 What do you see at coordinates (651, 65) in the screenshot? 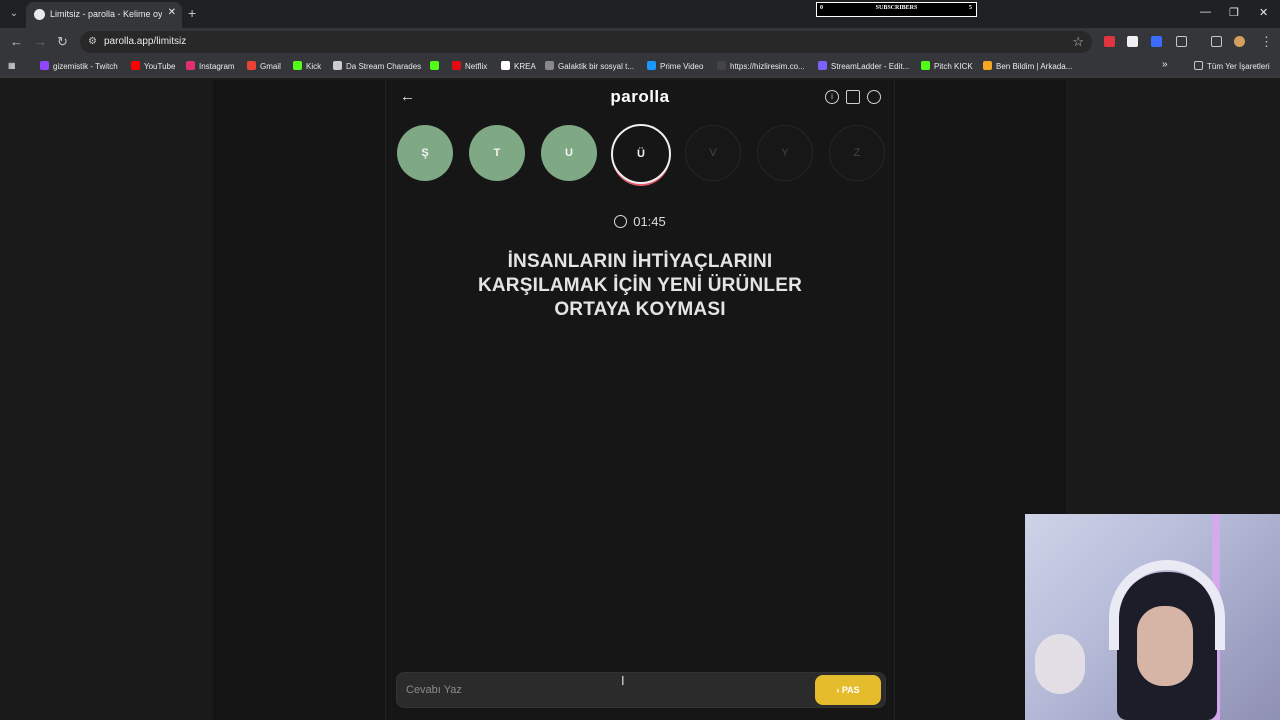
I see `prime-video-icon` at bounding box center [651, 65].